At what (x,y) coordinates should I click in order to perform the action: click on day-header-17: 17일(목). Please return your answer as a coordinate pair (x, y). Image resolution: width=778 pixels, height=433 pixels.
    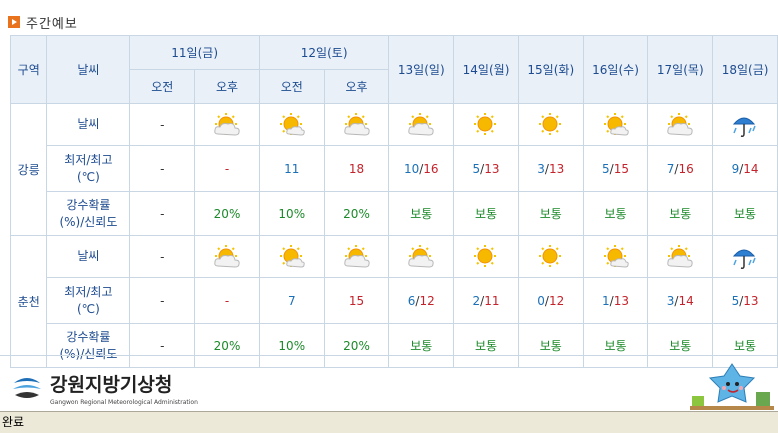
    Looking at the image, I should click on (680, 69).